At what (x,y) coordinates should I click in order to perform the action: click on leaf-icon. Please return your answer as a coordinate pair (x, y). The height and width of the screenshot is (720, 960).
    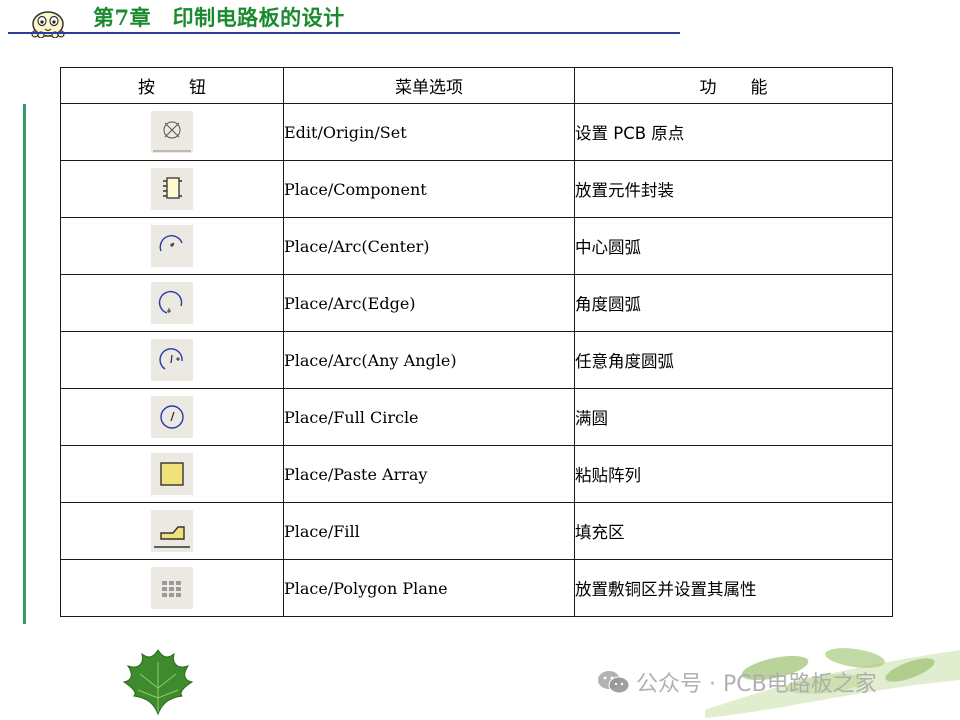
    Looking at the image, I should click on (158, 682).